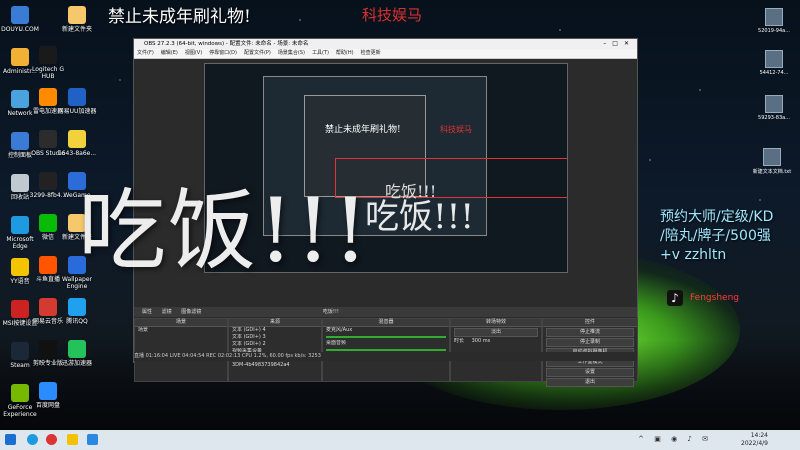 The height and width of the screenshot is (450, 800). Describe the element at coordinates (76, 363) in the screenshot. I see `desktop-icon-label: 迅游加速器` at that location.